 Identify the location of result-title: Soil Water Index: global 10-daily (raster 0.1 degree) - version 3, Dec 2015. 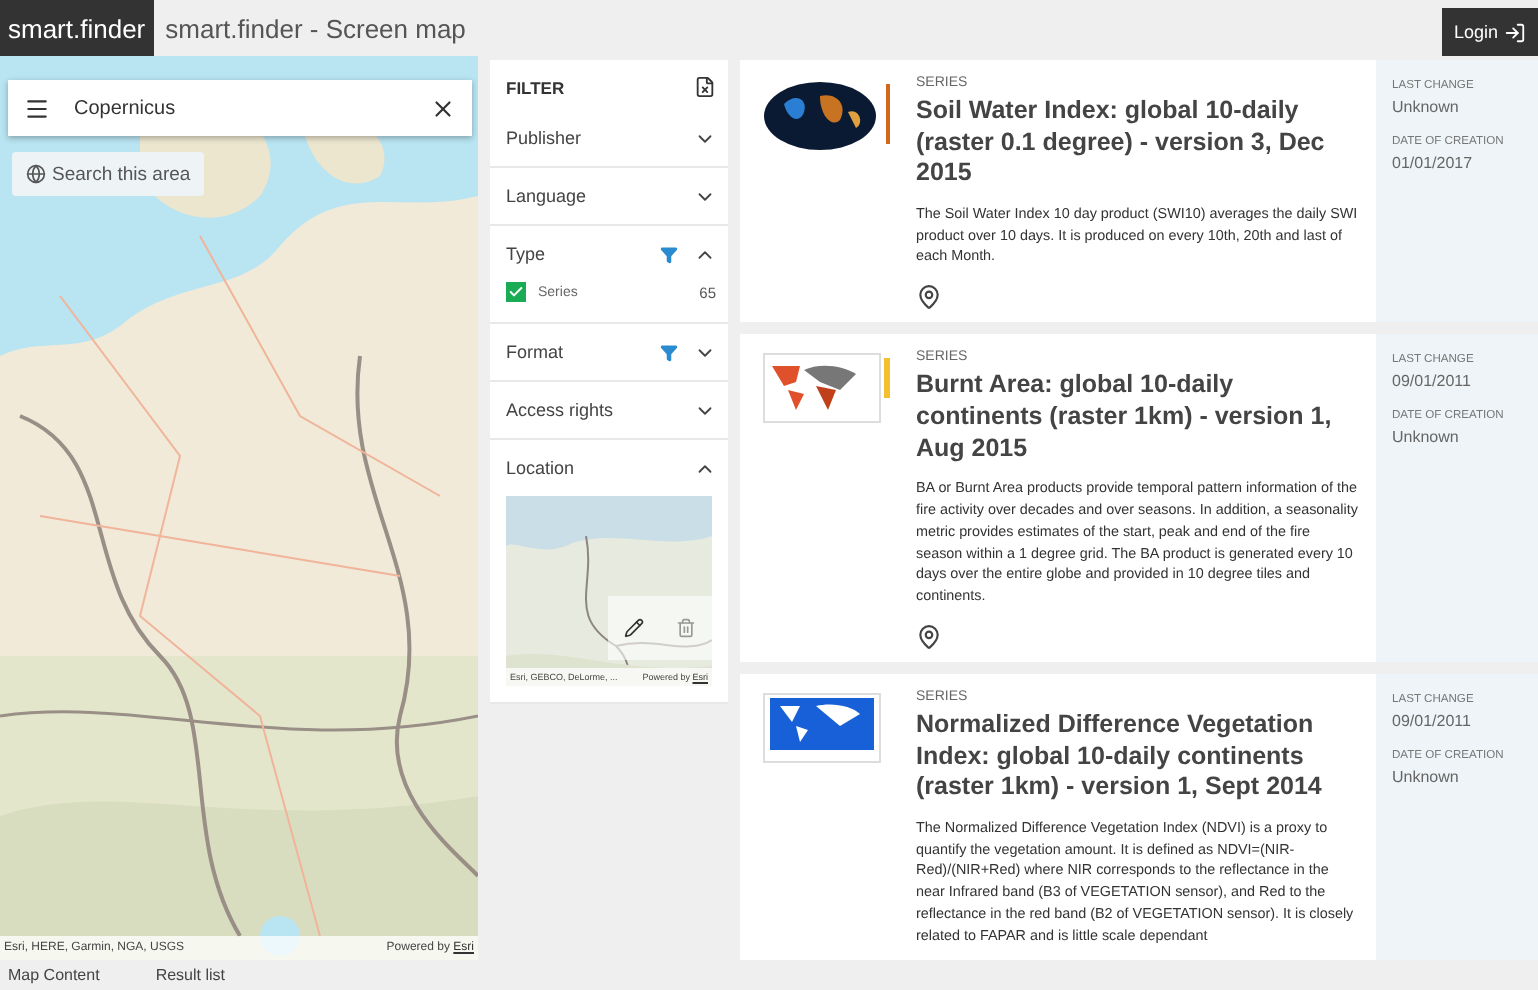
(1138, 143).